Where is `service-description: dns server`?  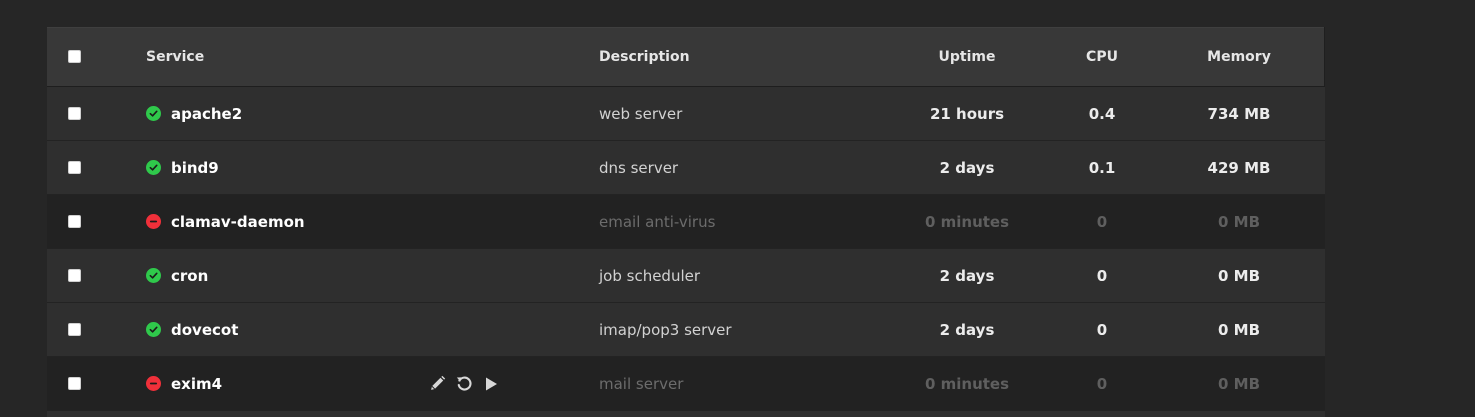
service-description: dns server is located at coordinates (639, 167).